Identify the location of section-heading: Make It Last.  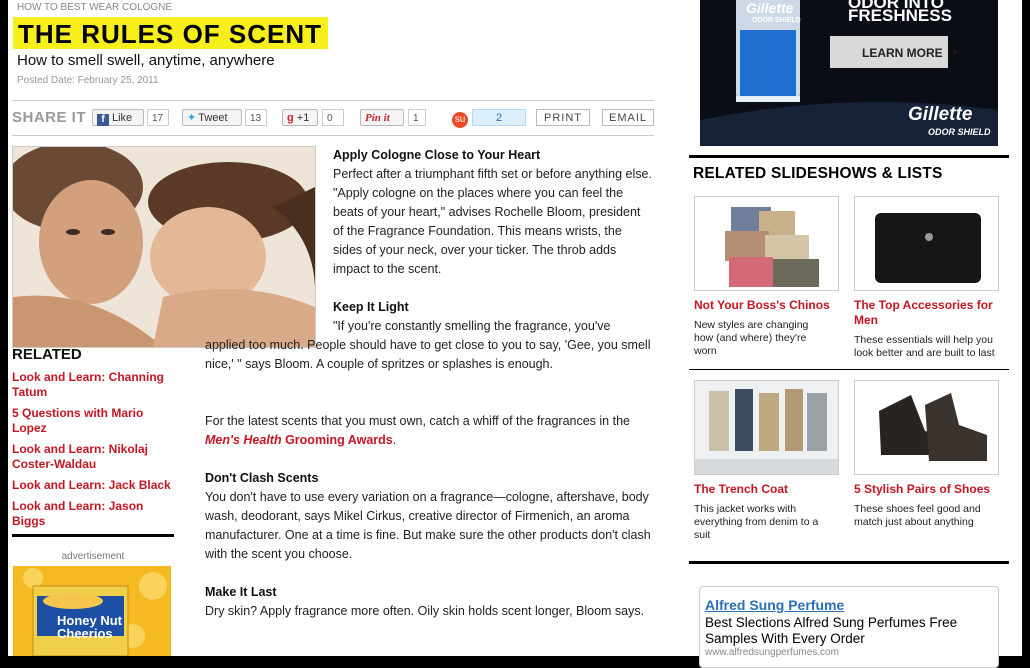
(241, 592).